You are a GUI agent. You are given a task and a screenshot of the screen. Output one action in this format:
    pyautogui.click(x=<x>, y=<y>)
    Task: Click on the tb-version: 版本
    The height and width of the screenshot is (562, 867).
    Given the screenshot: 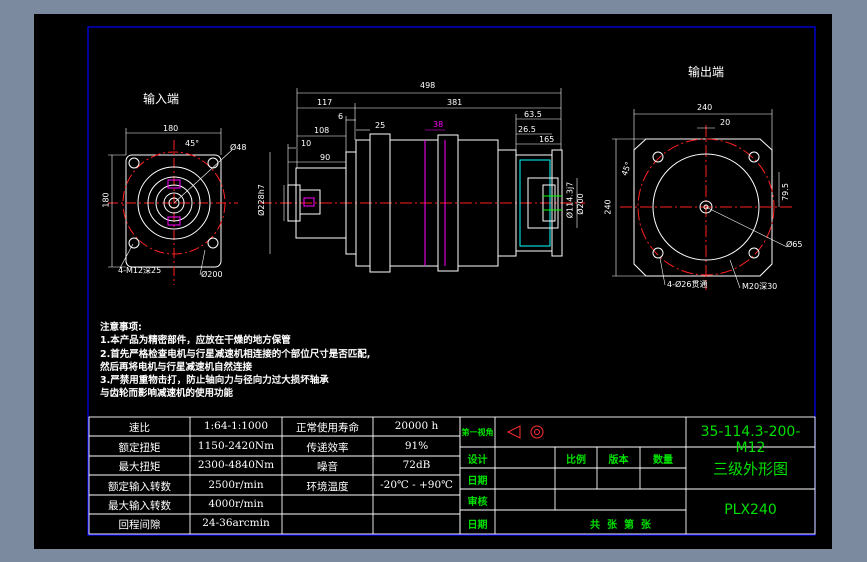 What is the action you would take?
    pyautogui.click(x=618, y=460)
    